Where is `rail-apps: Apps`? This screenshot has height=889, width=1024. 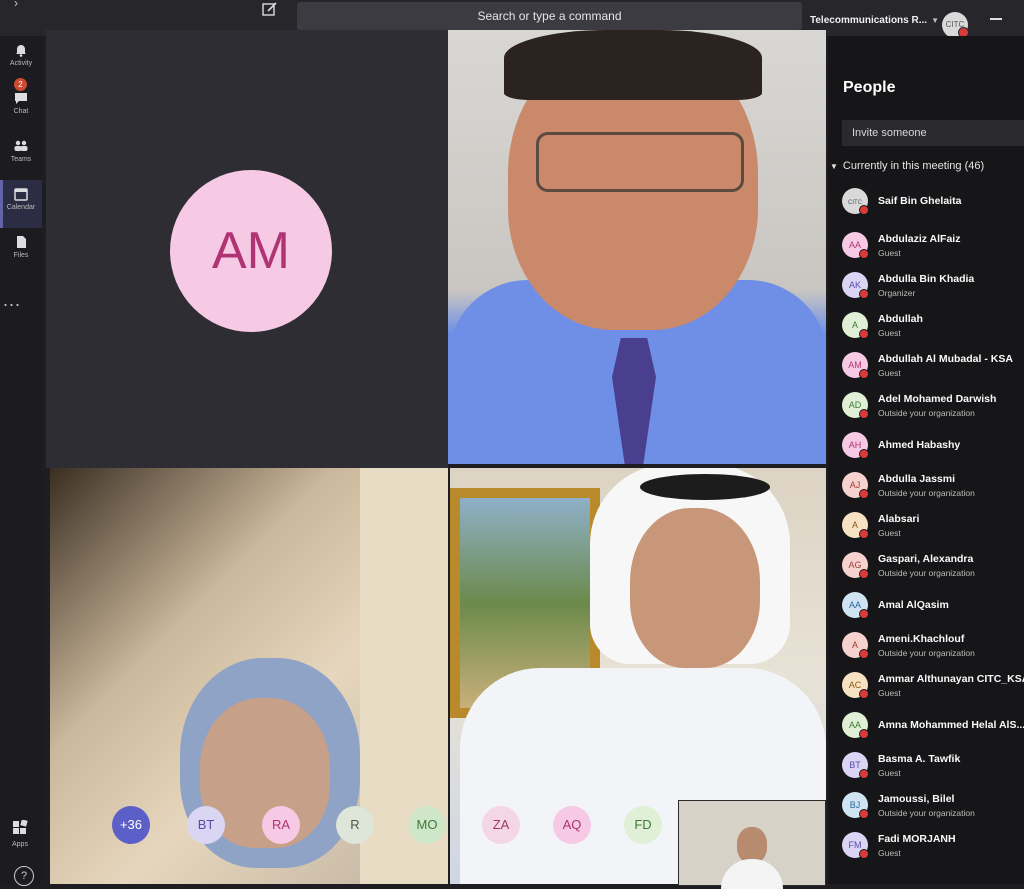
rail-apps: Apps is located at coordinates (33, 833).